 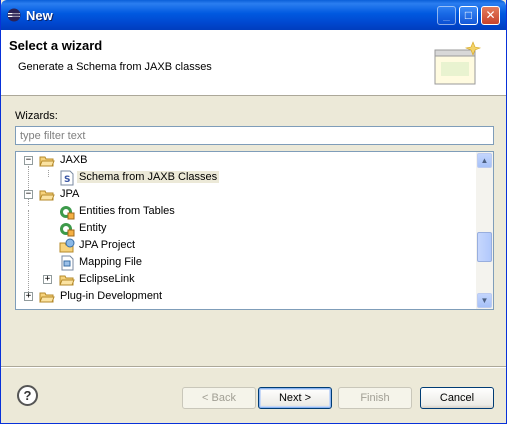 I want to click on chevron-up-icon: ▲, so click(x=484, y=160).